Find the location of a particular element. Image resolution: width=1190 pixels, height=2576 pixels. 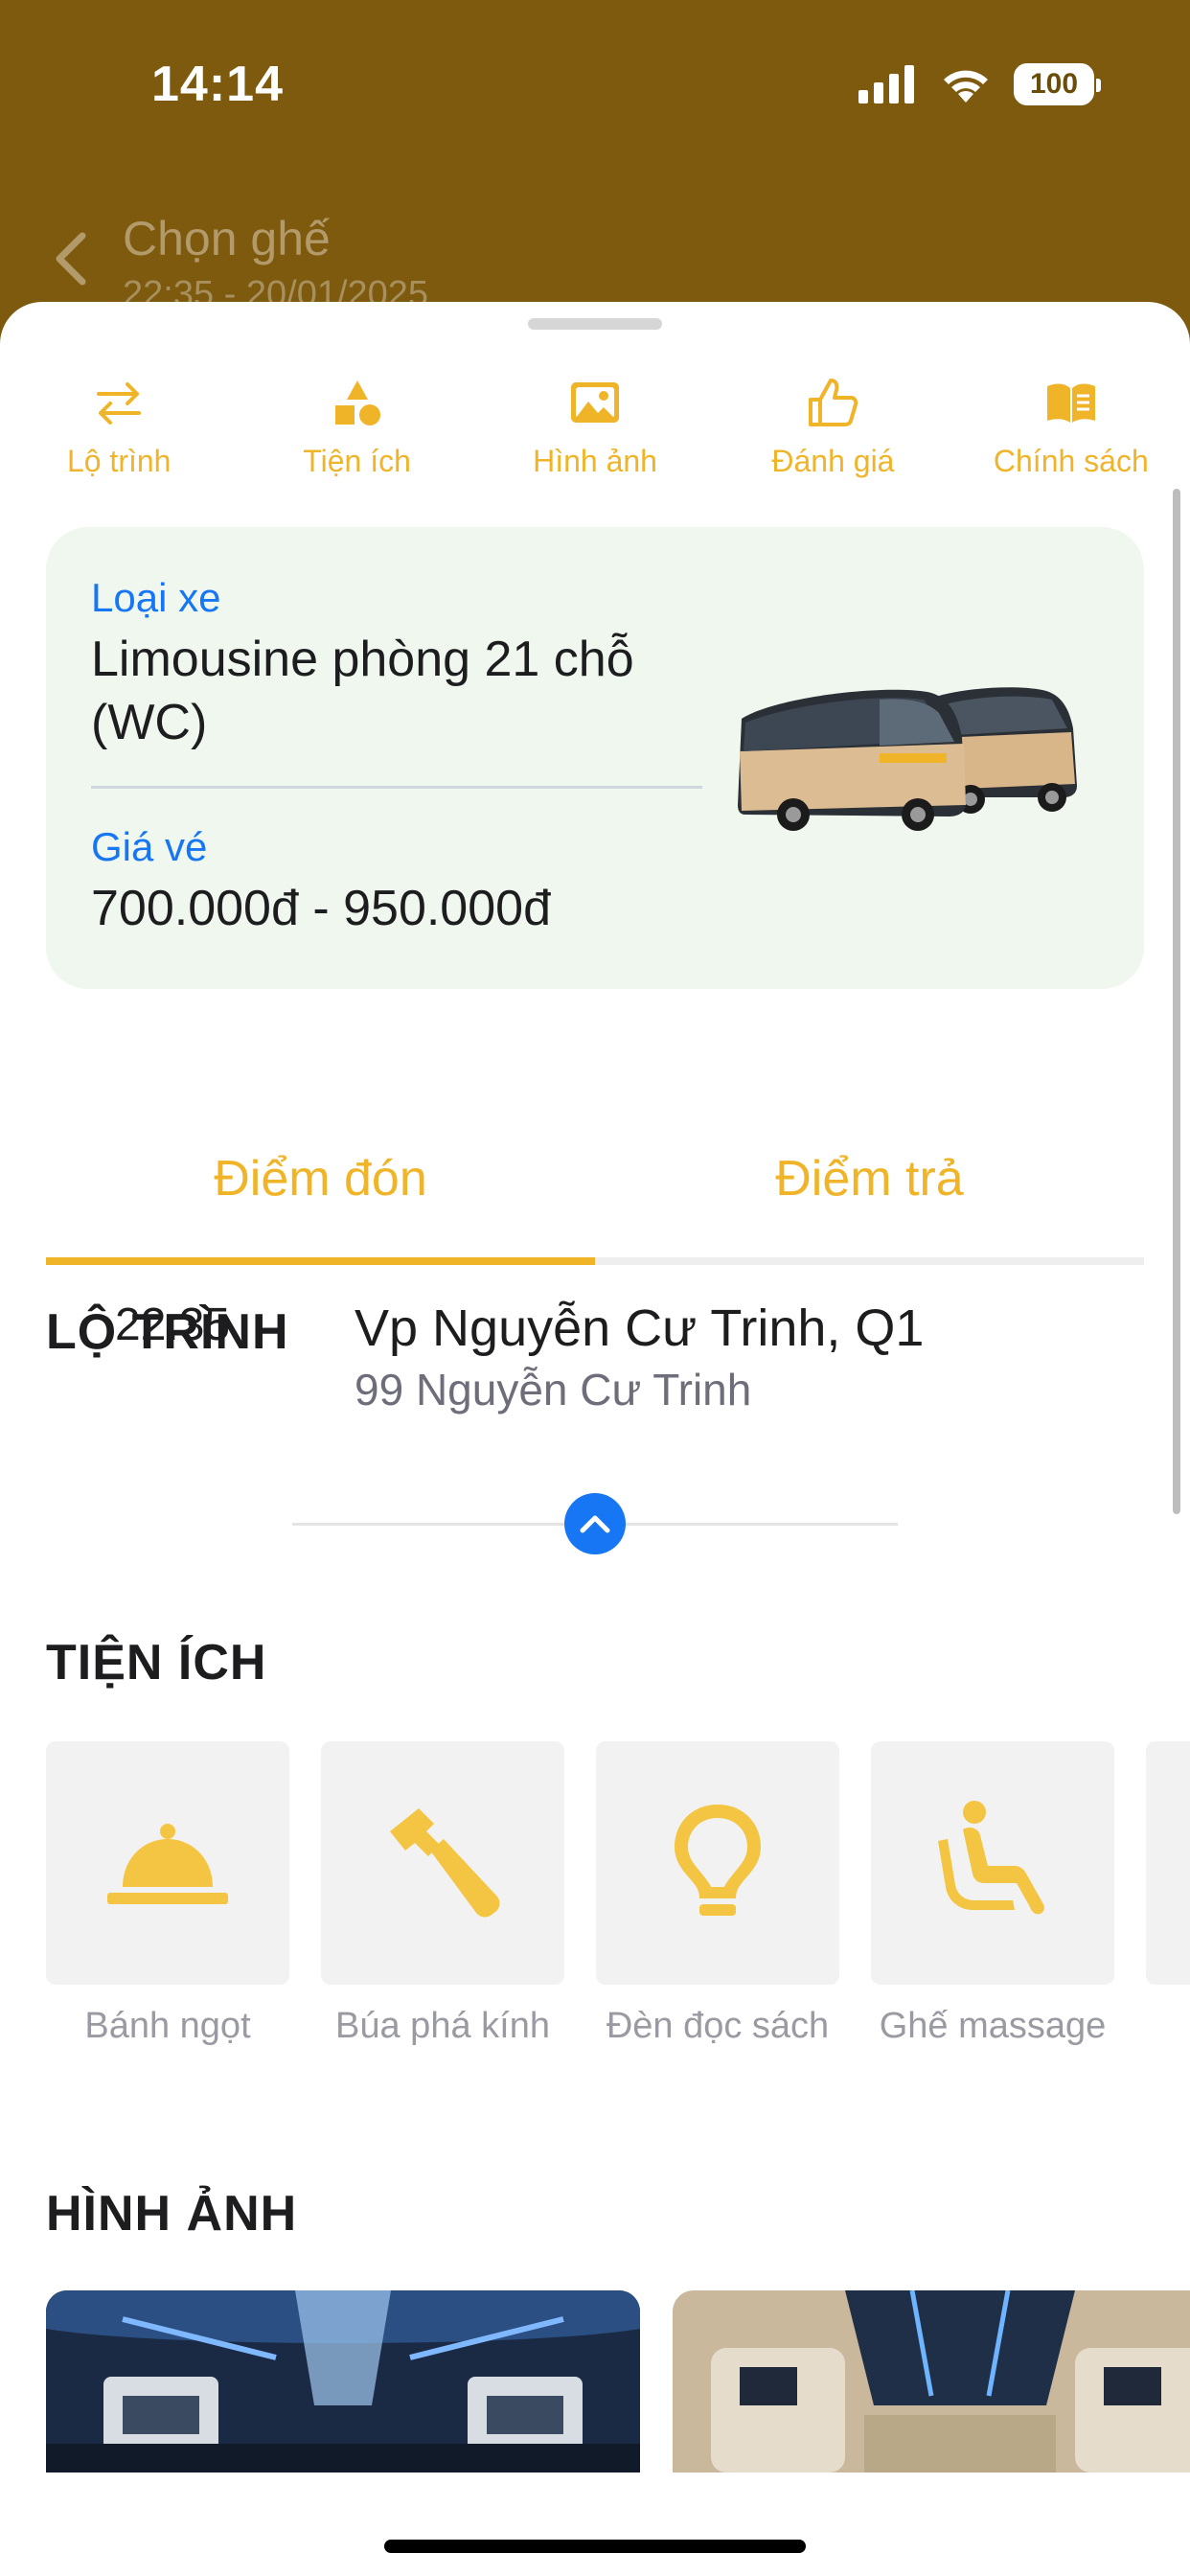

book-icon is located at coordinates (1070, 403).